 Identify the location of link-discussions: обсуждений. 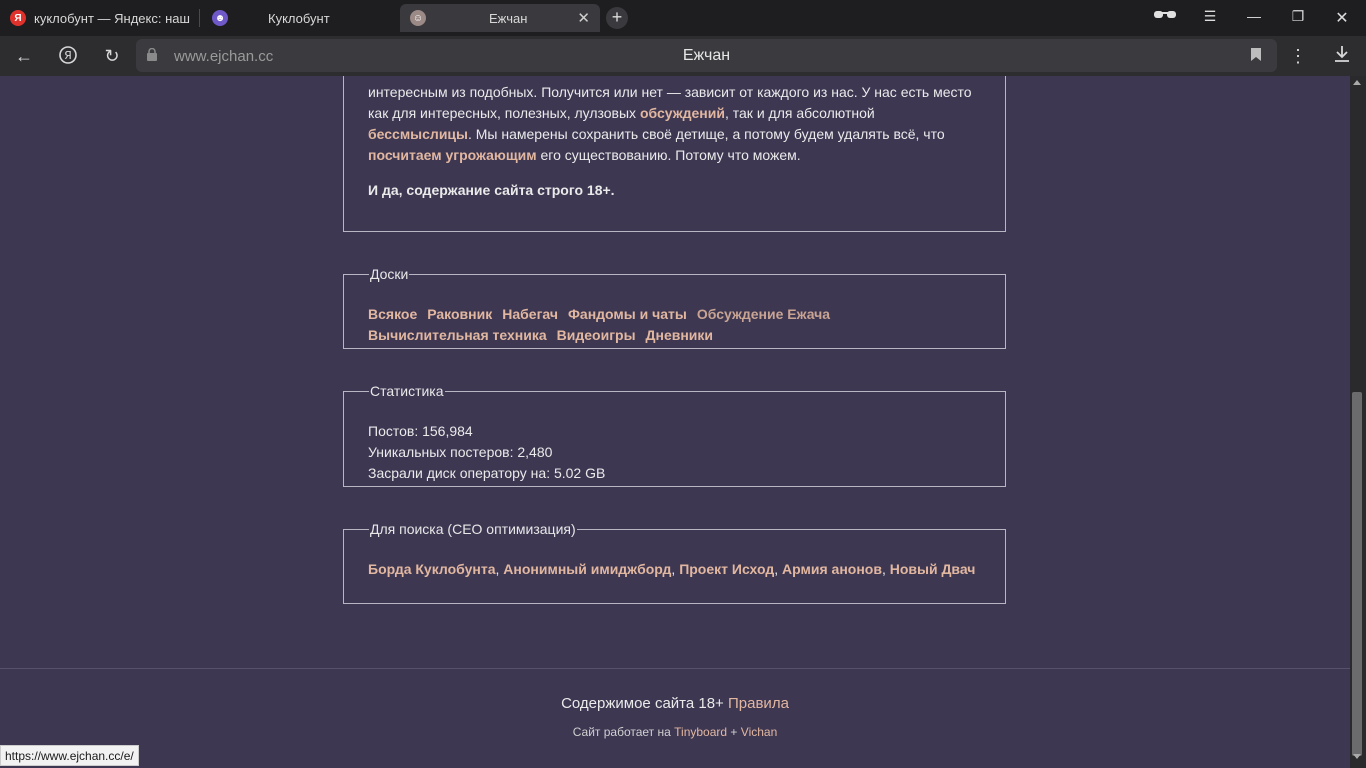
(682, 113).